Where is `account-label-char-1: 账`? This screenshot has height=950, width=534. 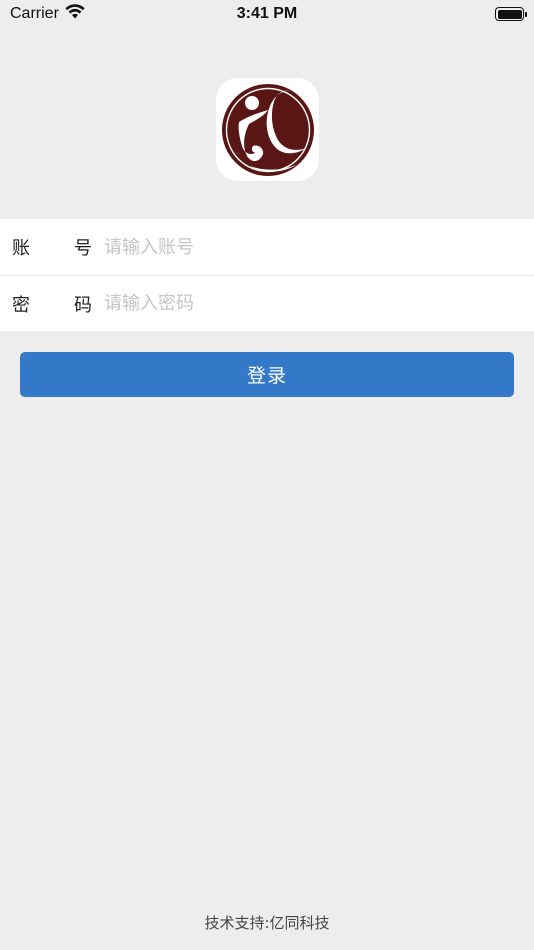 account-label-char-1: 账 is located at coordinates (21, 248).